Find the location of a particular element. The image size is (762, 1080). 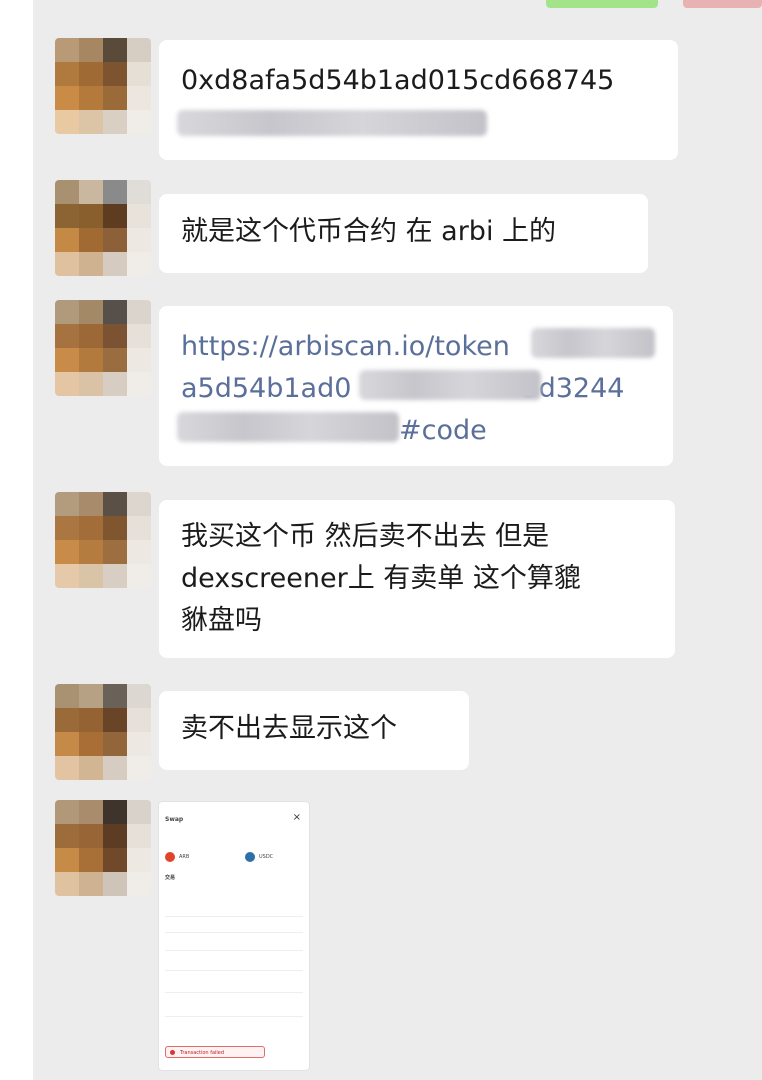

message-bubble: 就是这个代币合约 在 arbi 上的 is located at coordinates (403, 233).